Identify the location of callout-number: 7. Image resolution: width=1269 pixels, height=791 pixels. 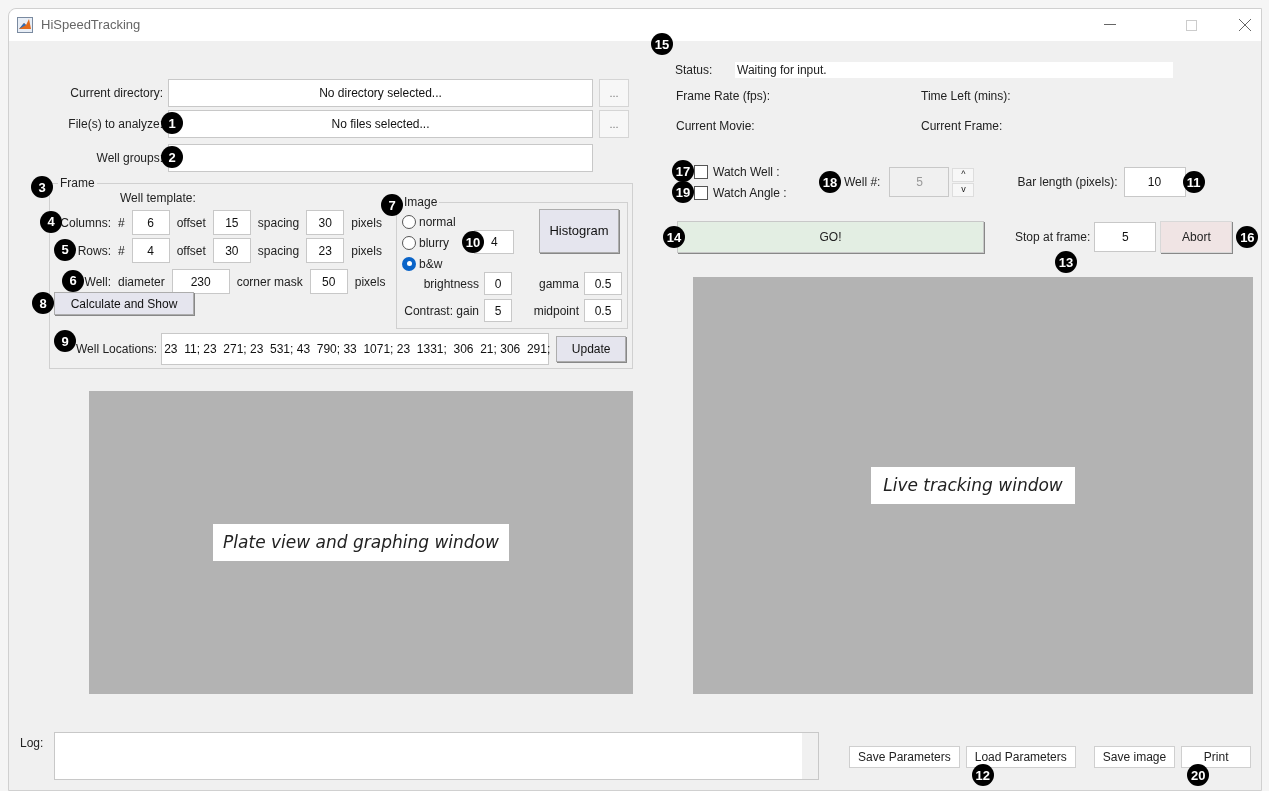
(392, 205).